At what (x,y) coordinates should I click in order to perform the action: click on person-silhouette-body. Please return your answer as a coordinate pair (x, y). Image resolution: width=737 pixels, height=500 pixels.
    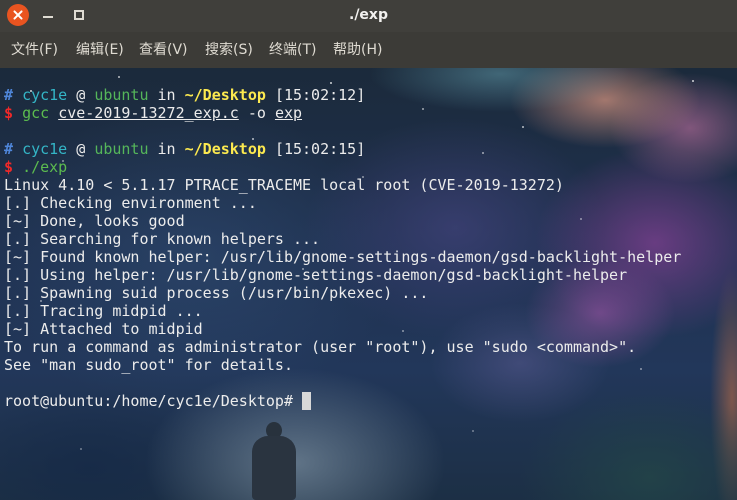
    Looking at the image, I should click on (274, 468).